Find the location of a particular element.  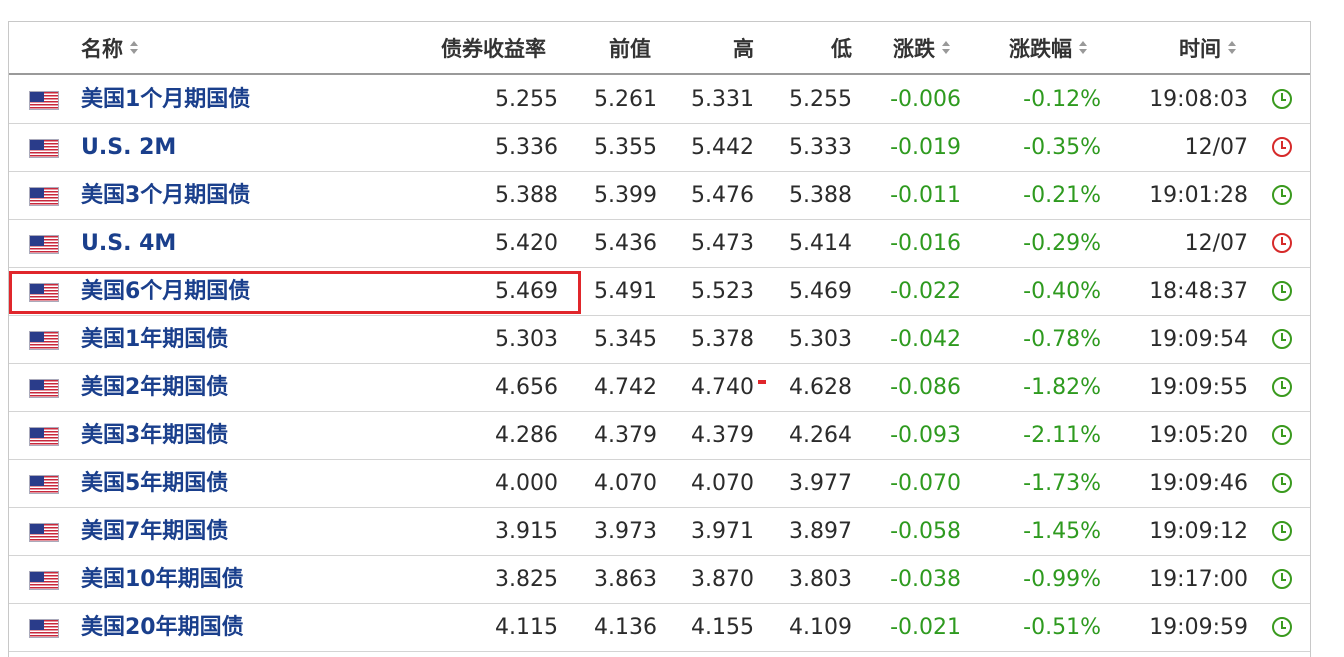

cell-prev: 5.436 is located at coordinates (625, 243).